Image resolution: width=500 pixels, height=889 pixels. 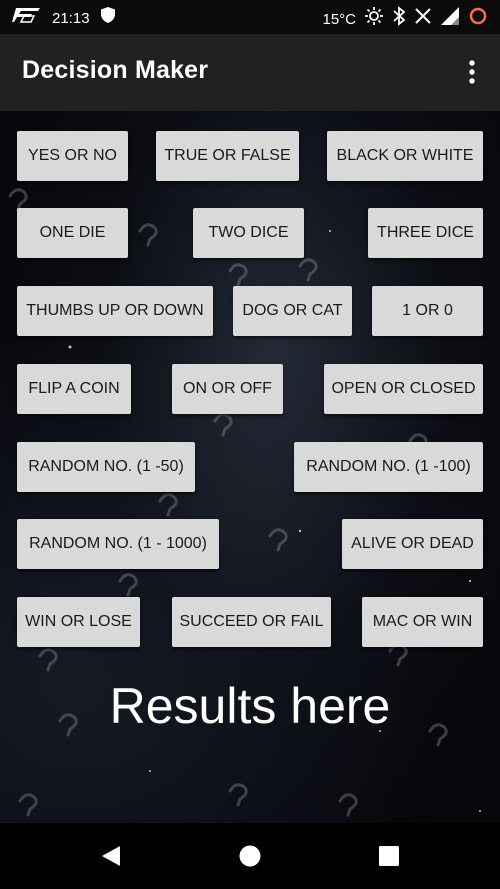 I want to click on results-text: Results here, so click(x=250, y=706).